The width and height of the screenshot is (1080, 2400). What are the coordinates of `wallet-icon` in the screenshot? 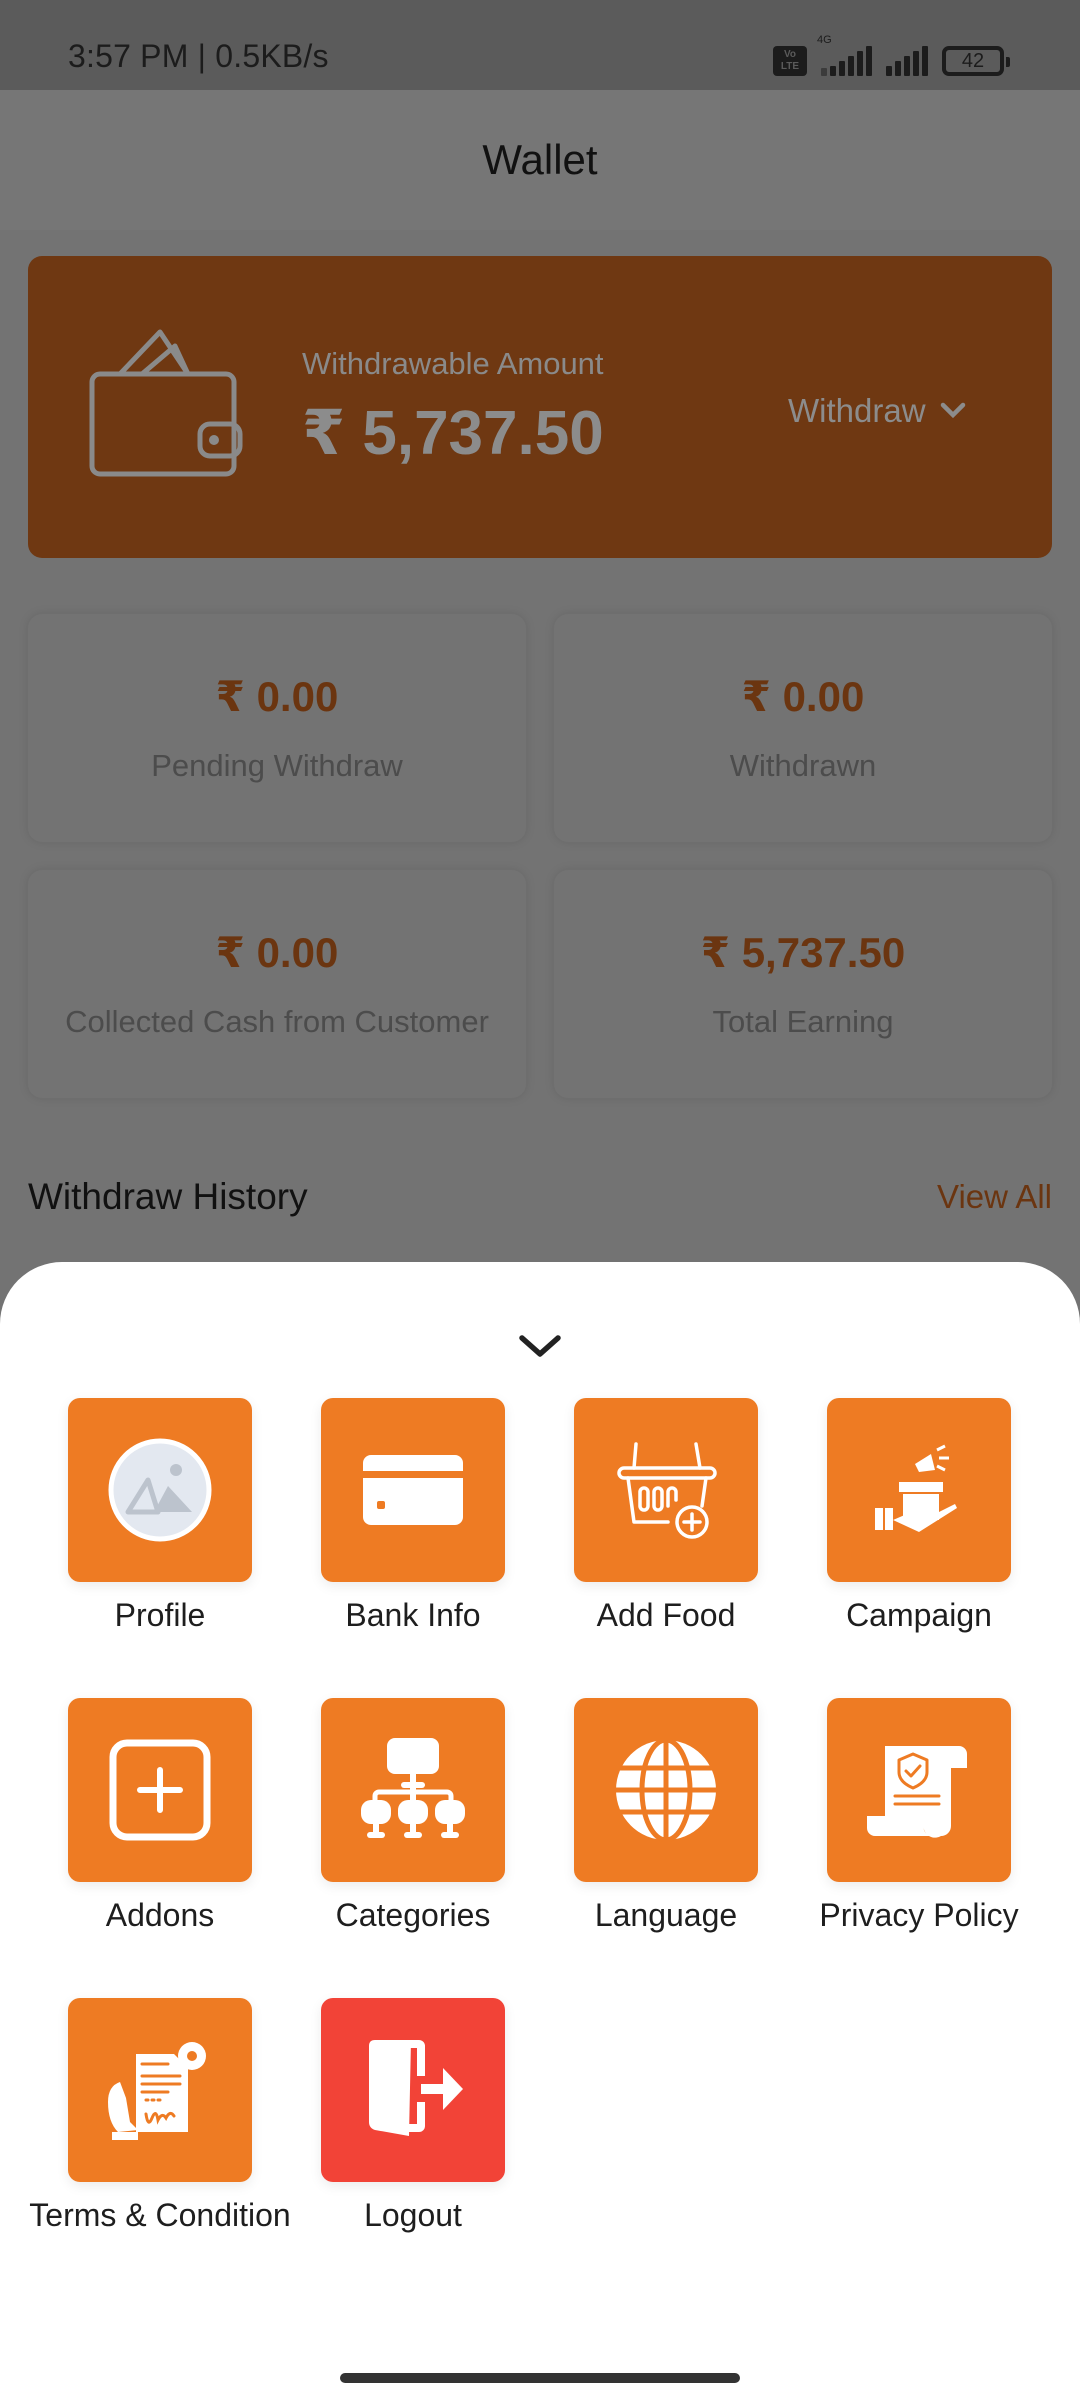 It's located at (166, 403).